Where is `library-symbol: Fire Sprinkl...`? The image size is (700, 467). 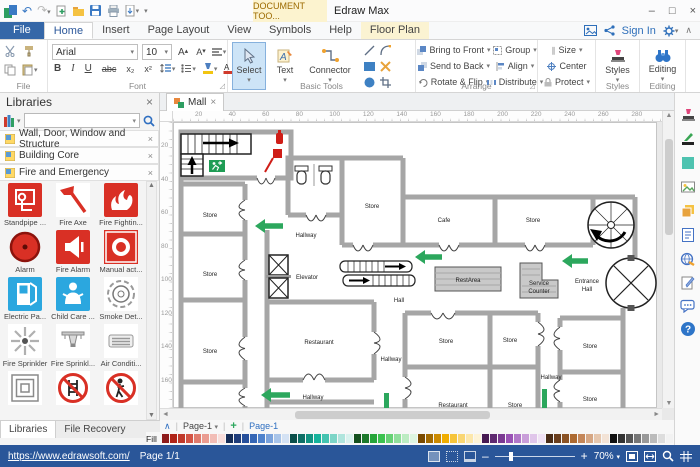
library-symbol: Fire Sprinkl... is located at coordinates (73, 345).